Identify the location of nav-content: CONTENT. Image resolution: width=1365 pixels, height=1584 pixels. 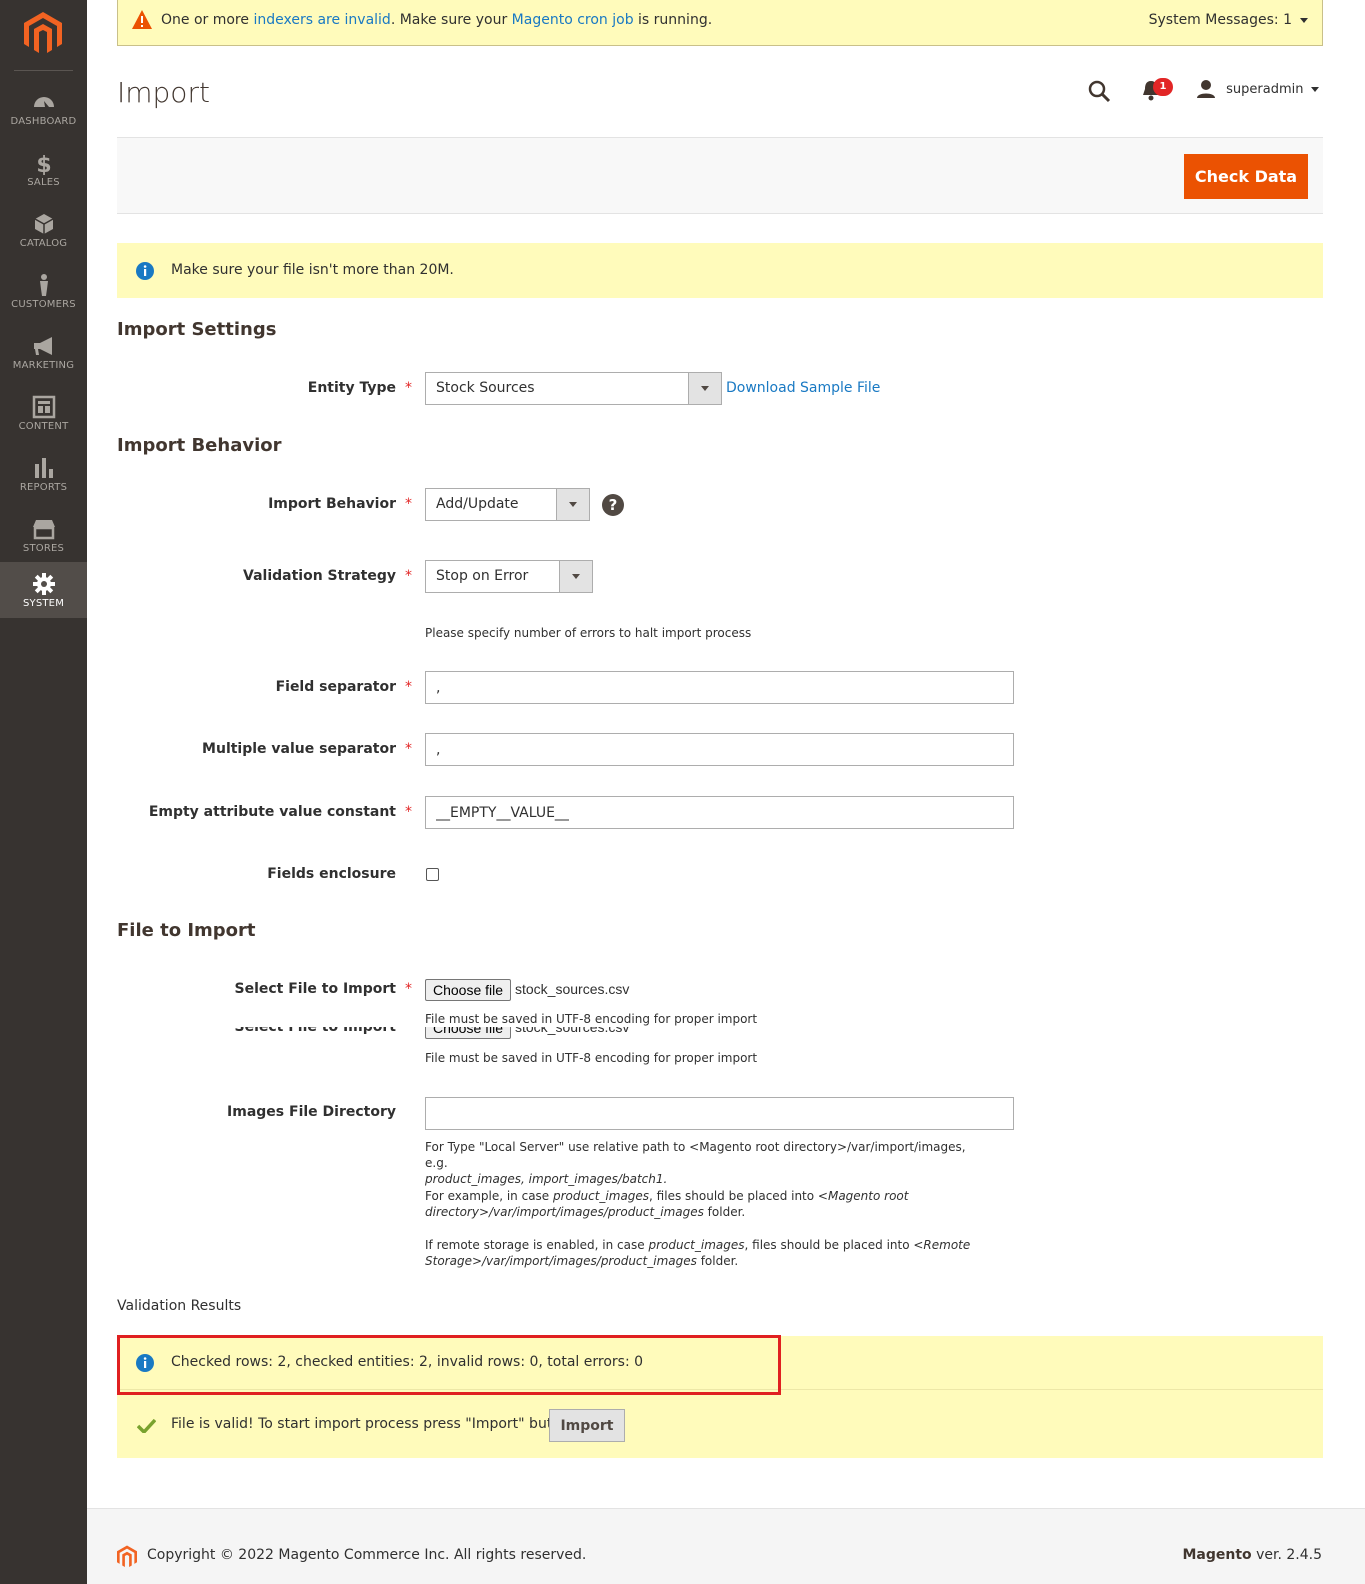
(43, 415).